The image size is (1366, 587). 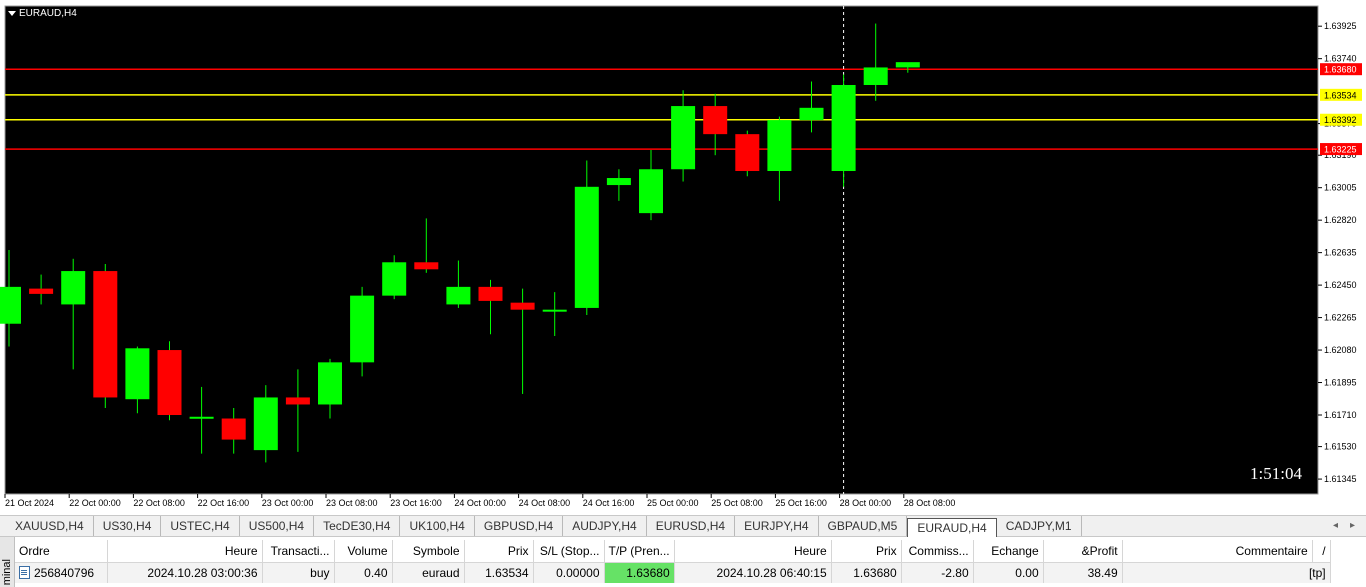 What do you see at coordinates (863, 526) in the screenshot?
I see `tab-gbpaud-m5: GBPAUD,M5` at bounding box center [863, 526].